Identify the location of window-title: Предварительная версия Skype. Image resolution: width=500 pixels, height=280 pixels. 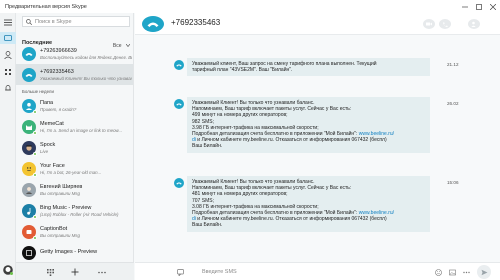
(46, 6).